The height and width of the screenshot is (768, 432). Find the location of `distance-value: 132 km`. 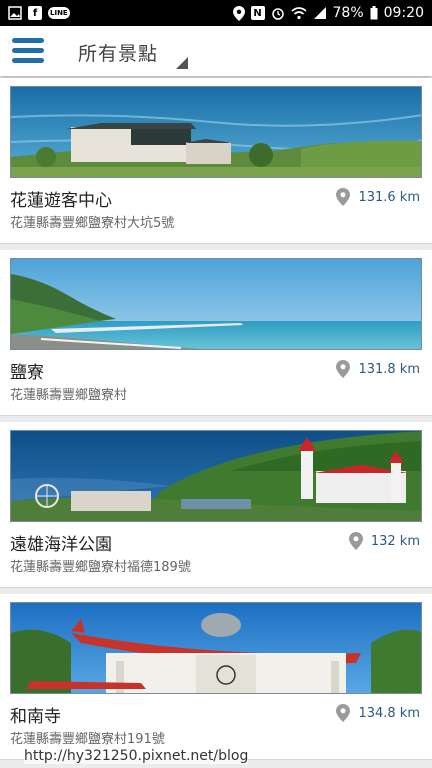

distance-value: 132 km is located at coordinates (395, 541).